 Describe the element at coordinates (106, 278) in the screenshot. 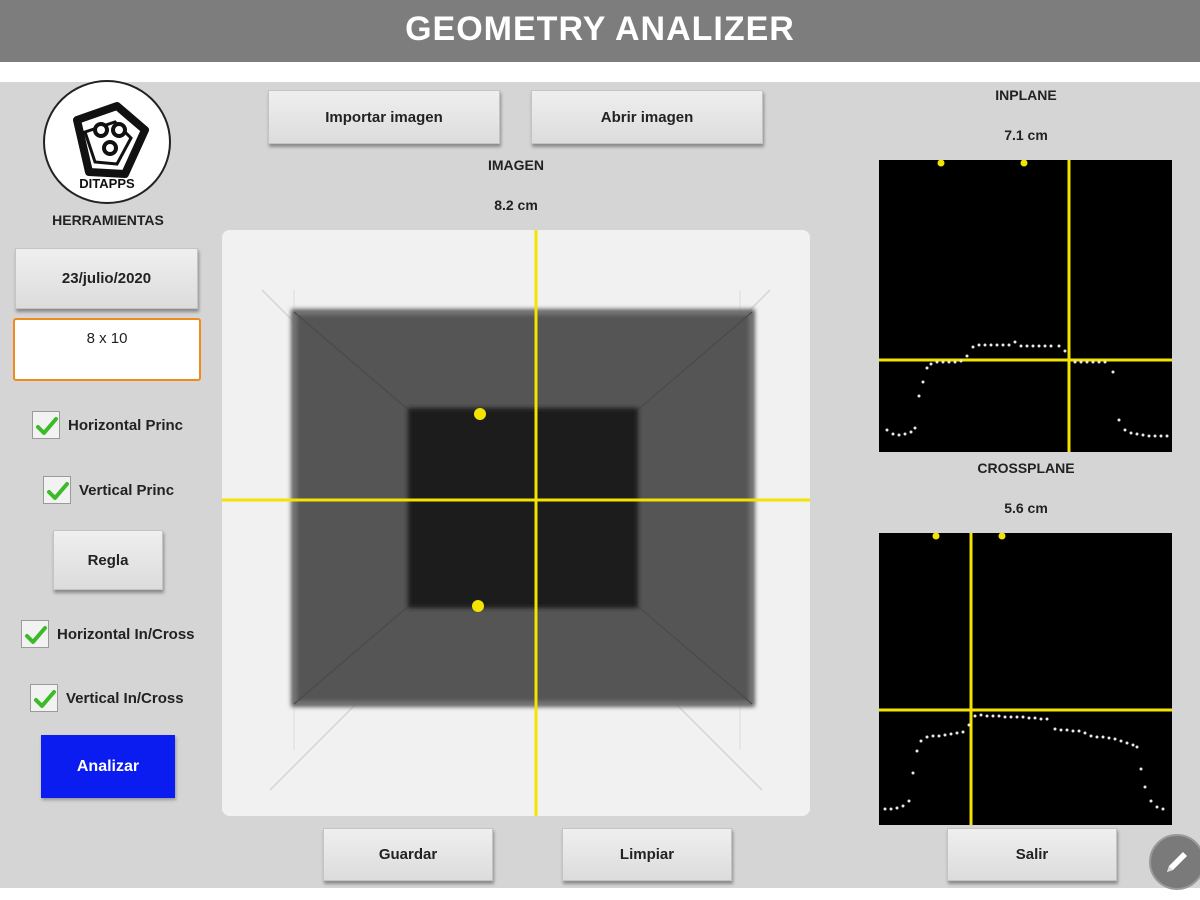

I see `date-button: 23/julio/2020` at that location.